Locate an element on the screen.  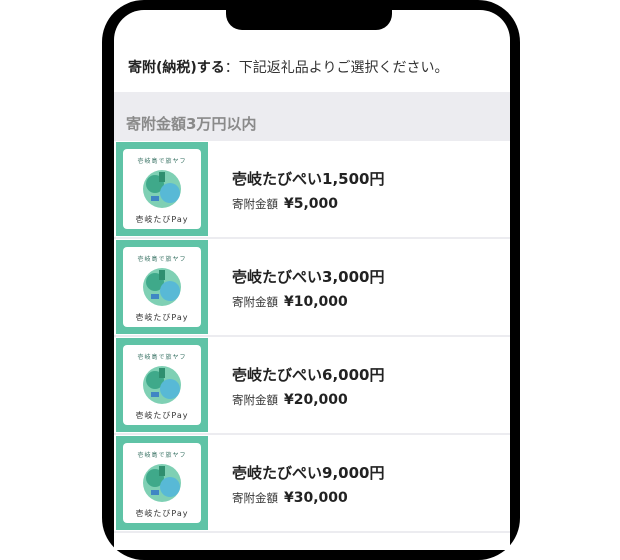
price-value: ¥20,000 is located at coordinates (316, 400).